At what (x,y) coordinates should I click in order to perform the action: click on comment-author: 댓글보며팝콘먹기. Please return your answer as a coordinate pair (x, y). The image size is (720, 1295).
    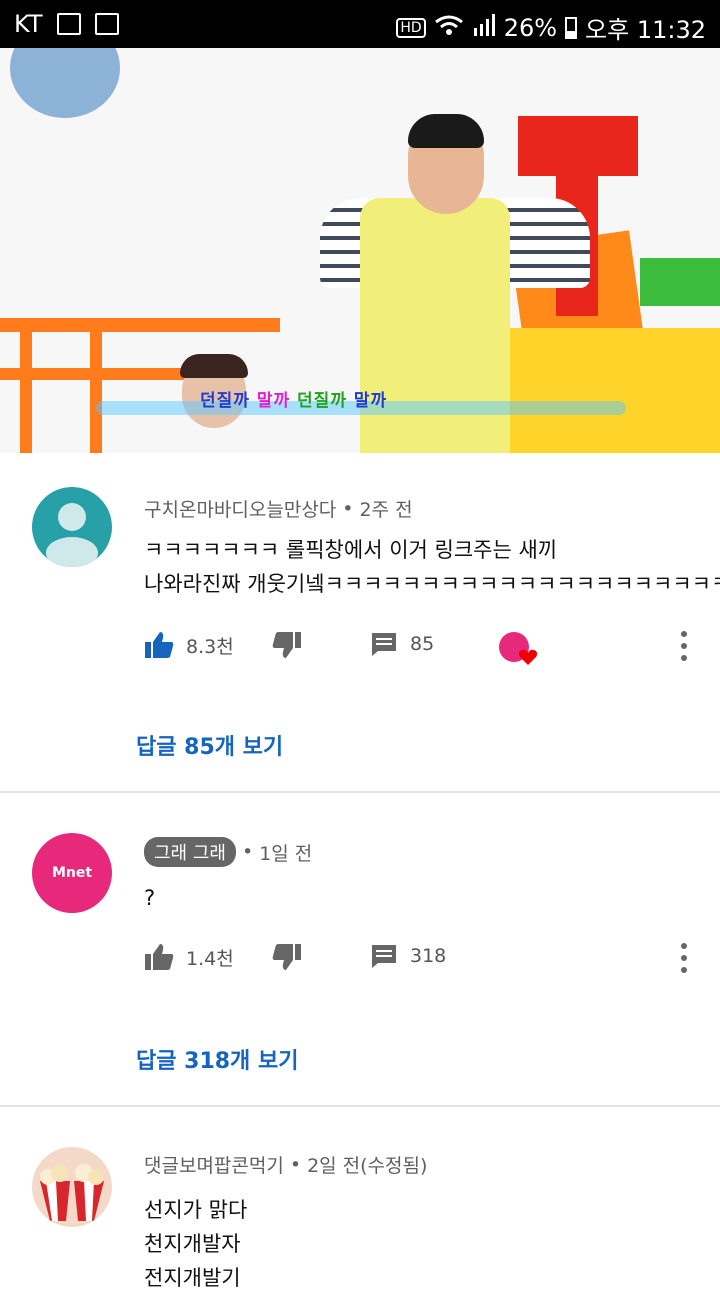
    Looking at the image, I should click on (214, 1164).